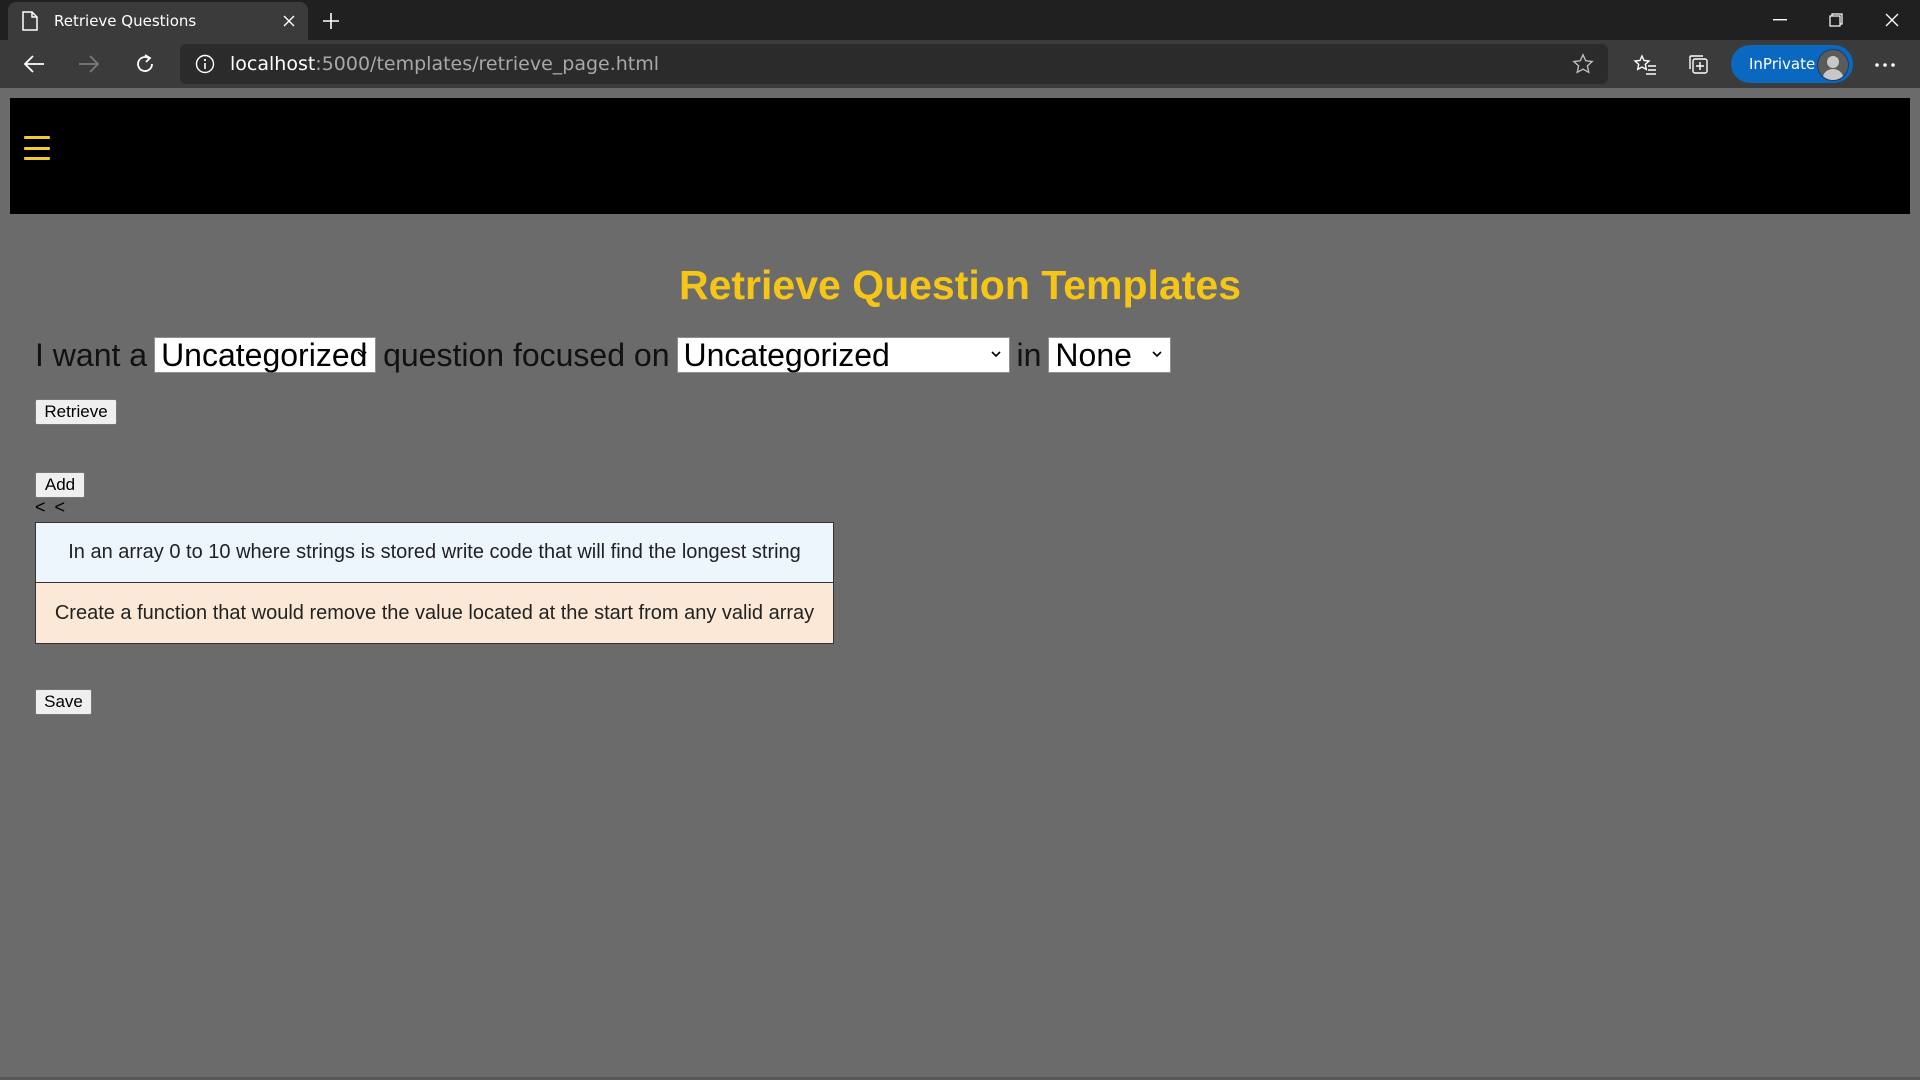 This screenshot has width=1920, height=1080. I want to click on topic-select-value: Uncategorized, so click(786, 354).